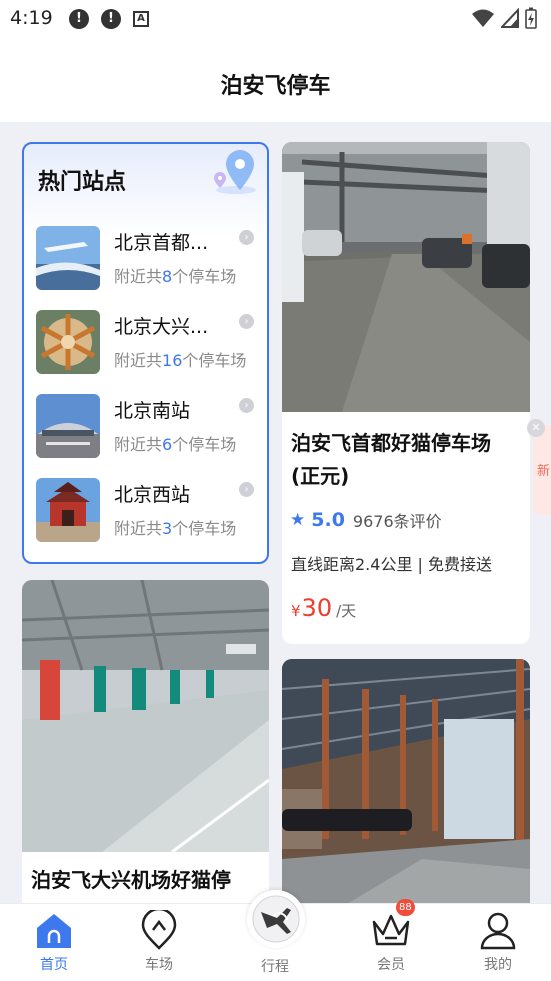 The image size is (551, 981). Describe the element at coordinates (275, 86) in the screenshot. I see `page-title: 泊安飞停车` at that location.